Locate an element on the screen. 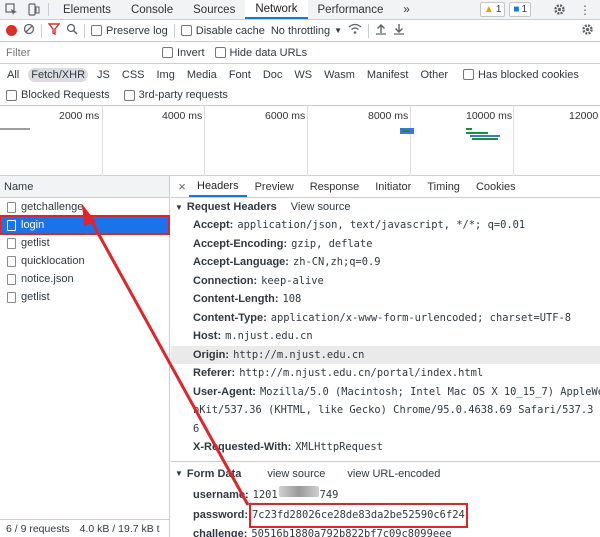  disable-cache-toggle: Disable cache is located at coordinates (222, 31).